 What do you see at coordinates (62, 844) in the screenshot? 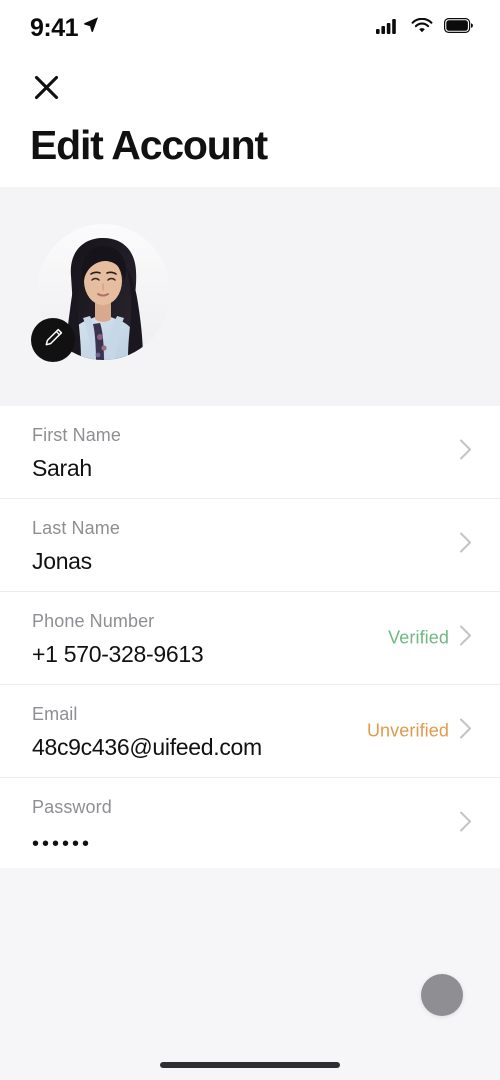
I see `row-value-masked: ••••••` at bounding box center [62, 844].